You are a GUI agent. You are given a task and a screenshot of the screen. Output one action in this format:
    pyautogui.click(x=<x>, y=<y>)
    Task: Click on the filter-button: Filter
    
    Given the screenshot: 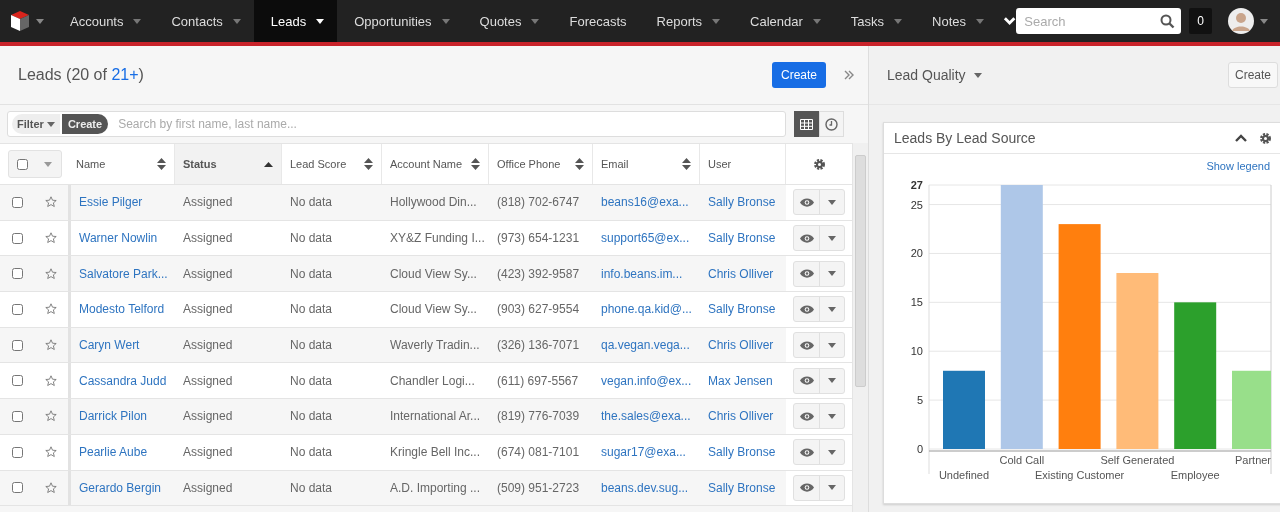 What is the action you would take?
    pyautogui.click(x=36, y=124)
    